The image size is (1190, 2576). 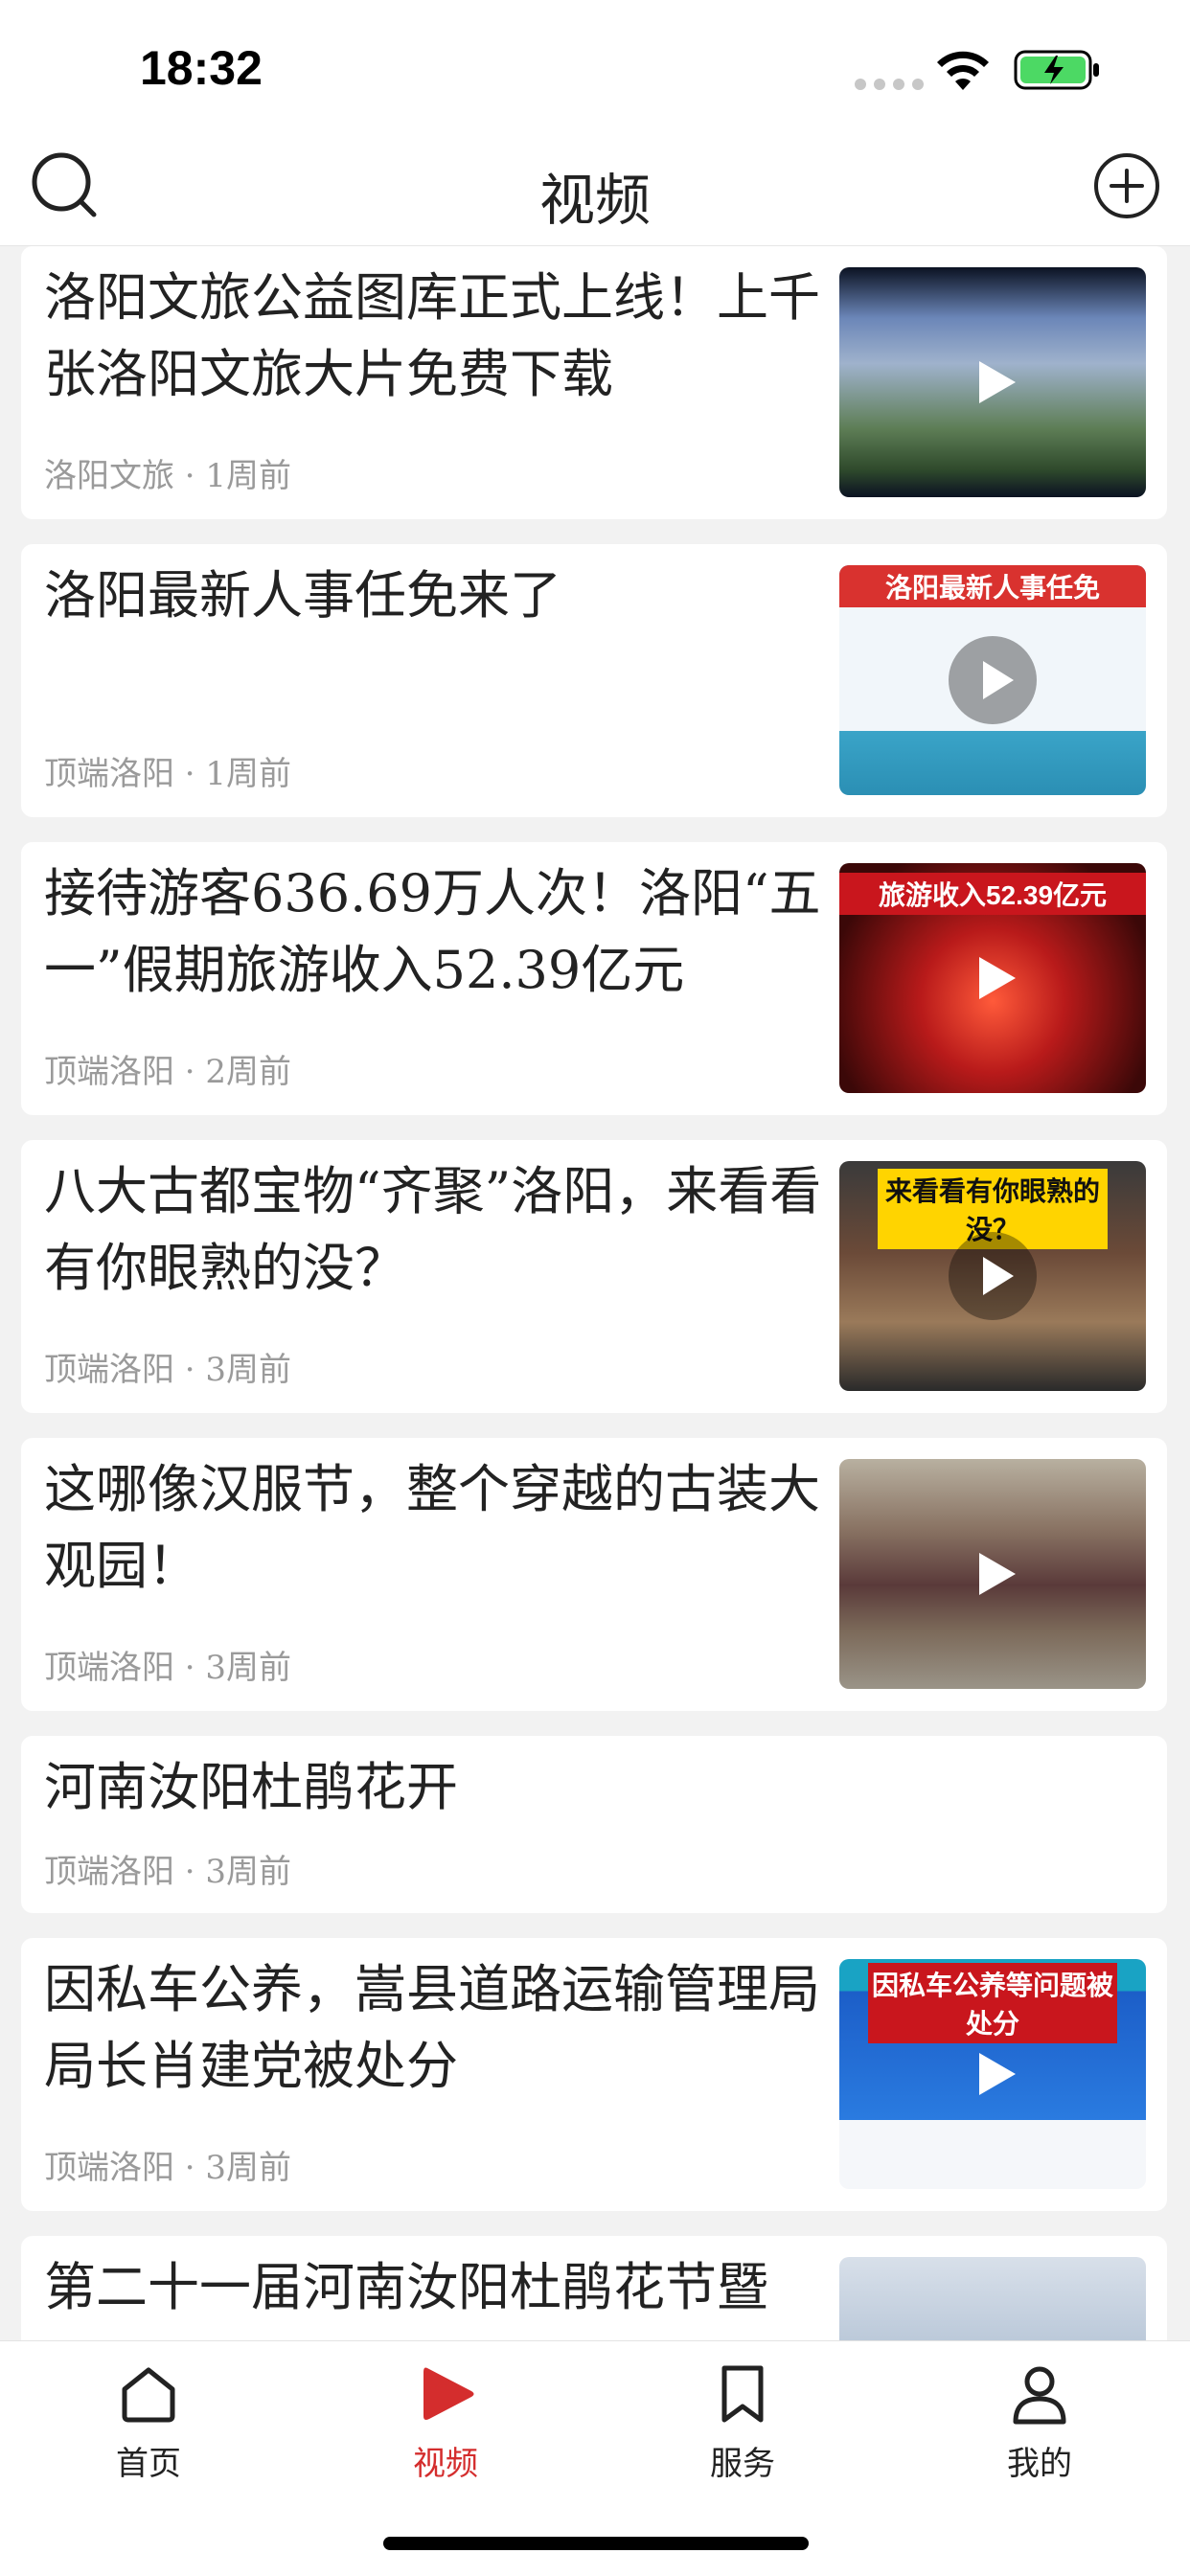 What do you see at coordinates (168, 1072) in the screenshot?
I see `card-meta: 顶端洛阳 · 2周前` at bounding box center [168, 1072].